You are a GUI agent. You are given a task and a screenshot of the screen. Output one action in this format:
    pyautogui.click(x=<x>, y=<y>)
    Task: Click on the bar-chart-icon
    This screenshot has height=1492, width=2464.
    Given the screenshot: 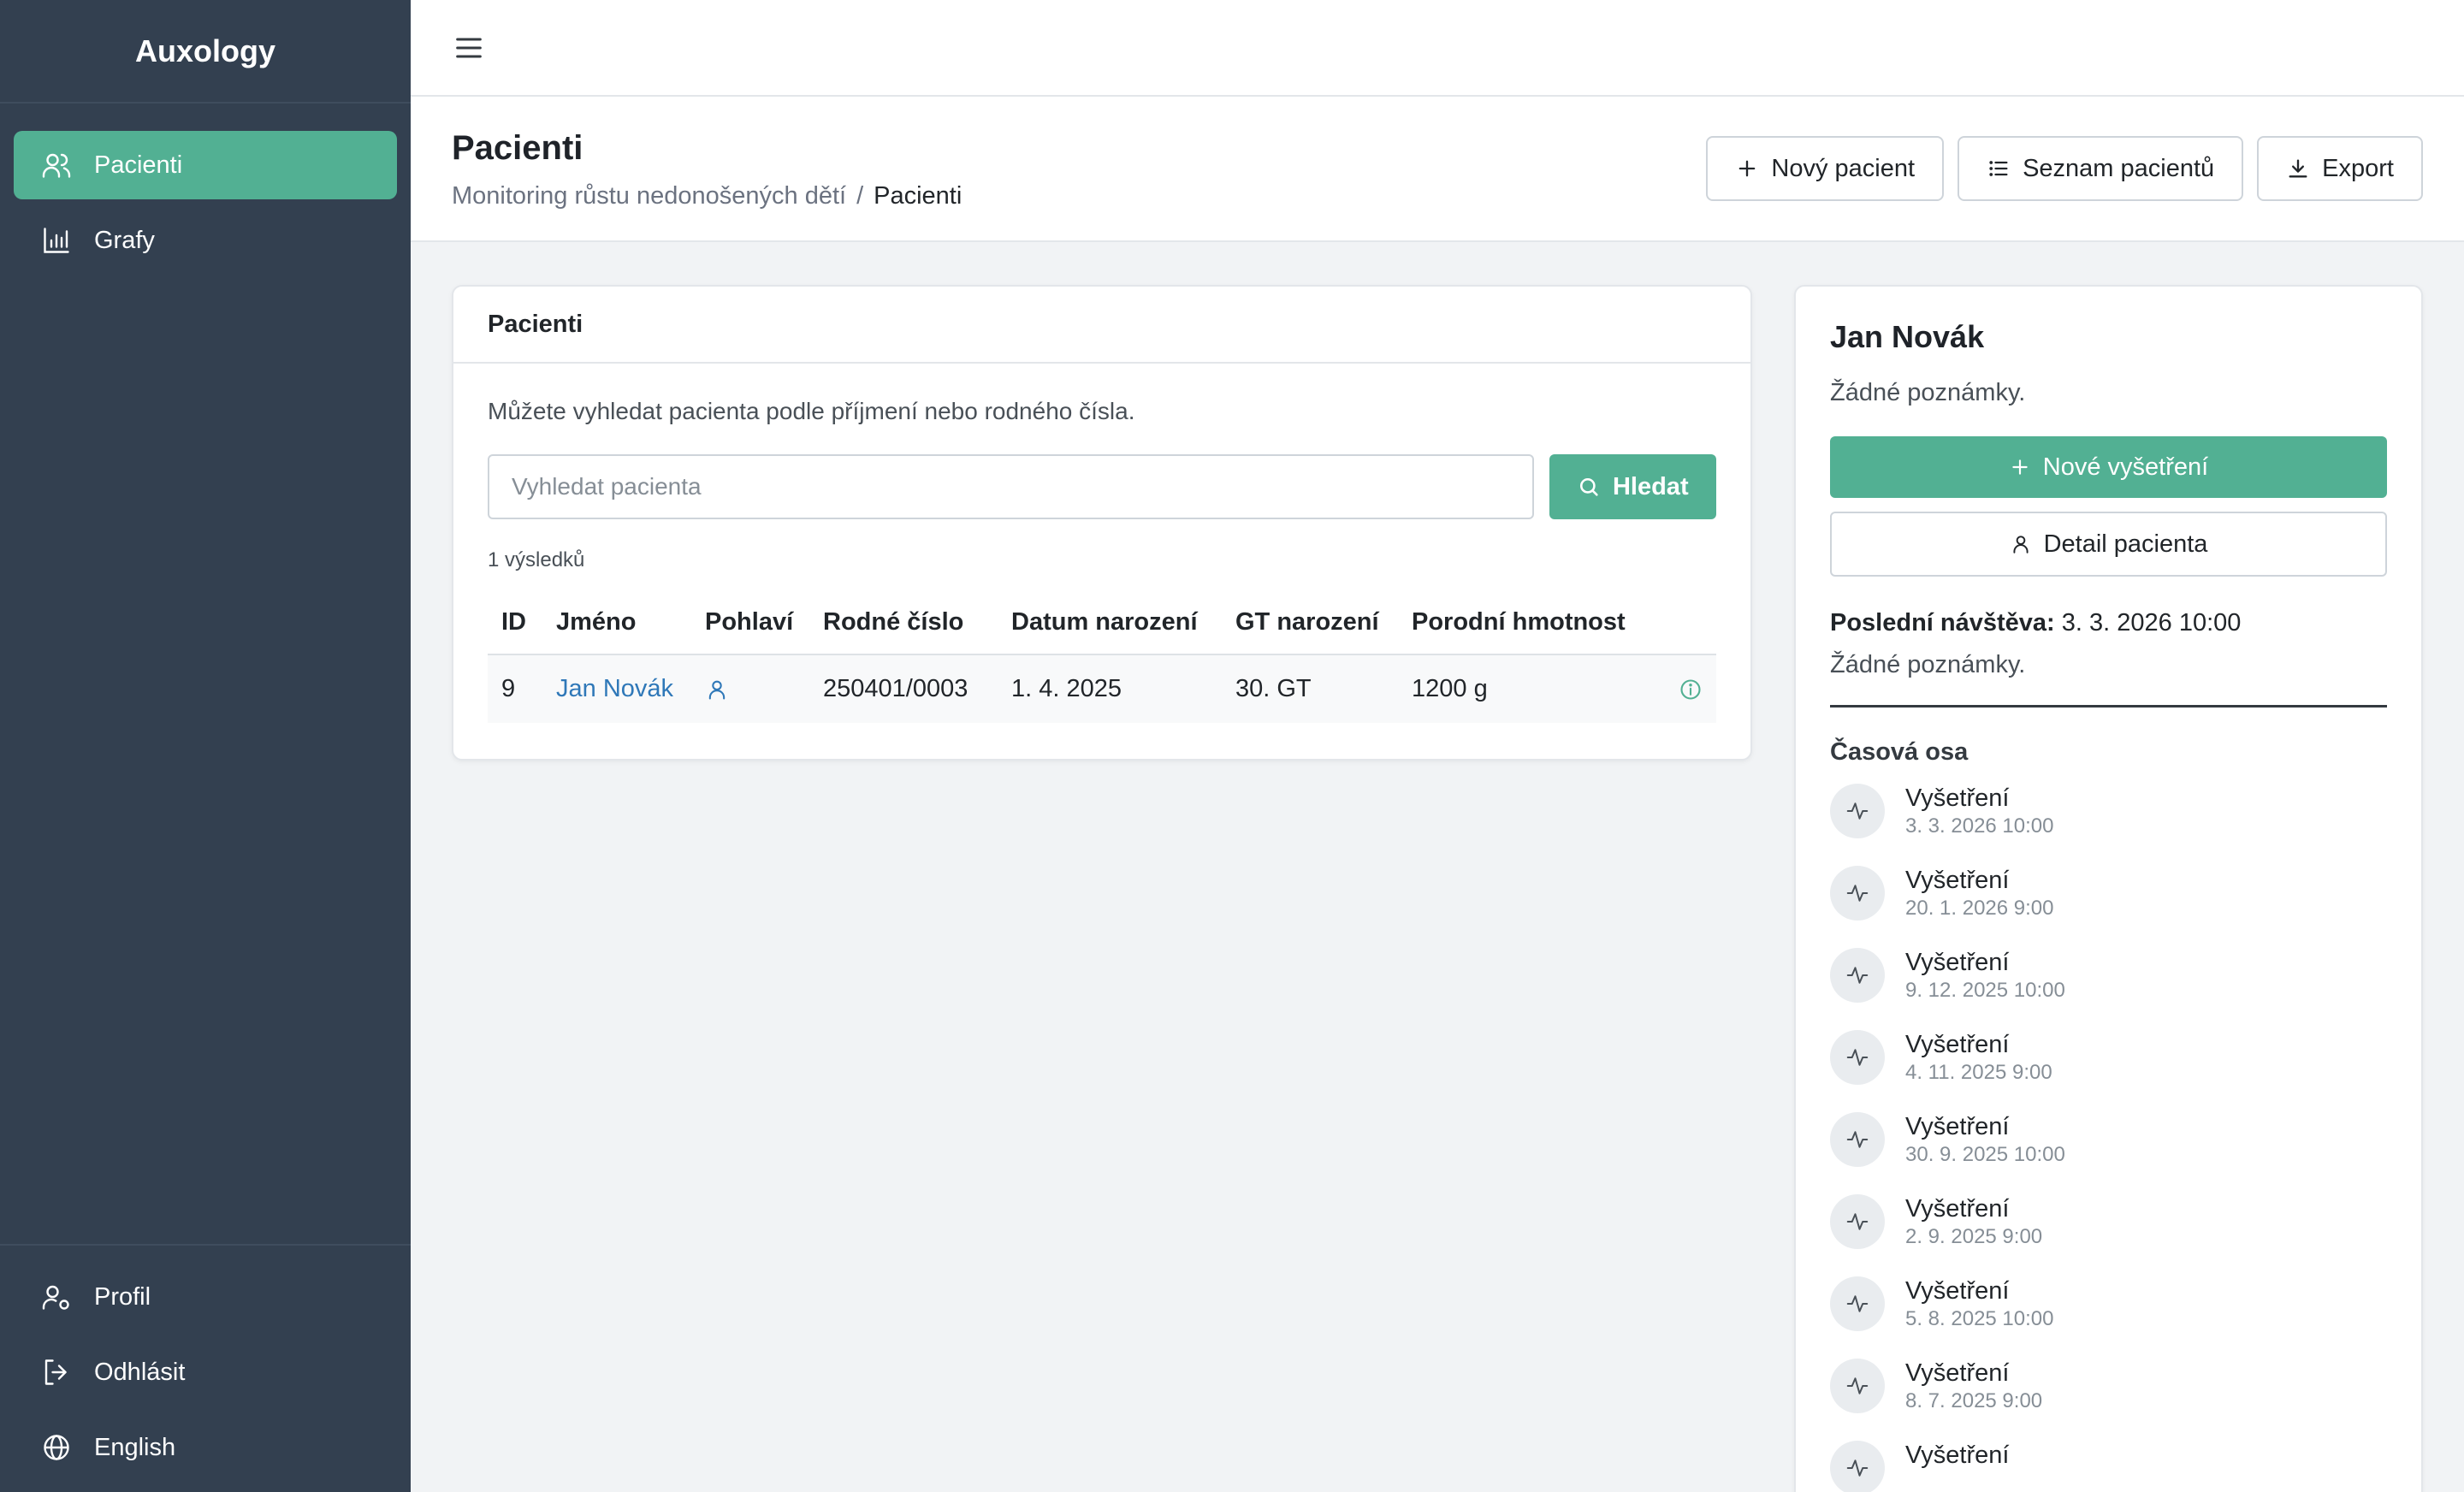 What is the action you would take?
    pyautogui.click(x=56, y=240)
    